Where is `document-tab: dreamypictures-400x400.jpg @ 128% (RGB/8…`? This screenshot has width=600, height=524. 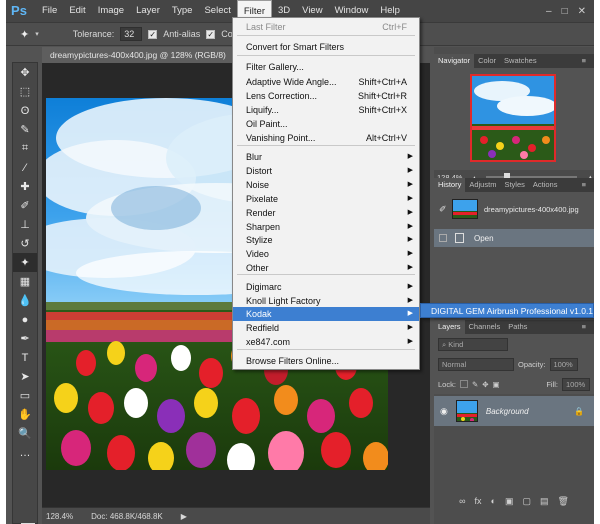 document-tab: dreamypictures-400x400.jpg @ 128% (RGB/8… is located at coordinates (139, 55).